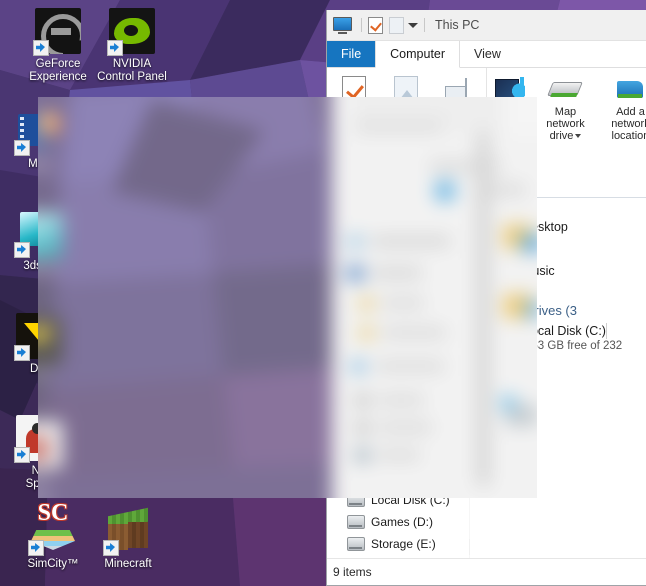 The height and width of the screenshot is (586, 646). I want to click on window-title: This PC, so click(457, 25).